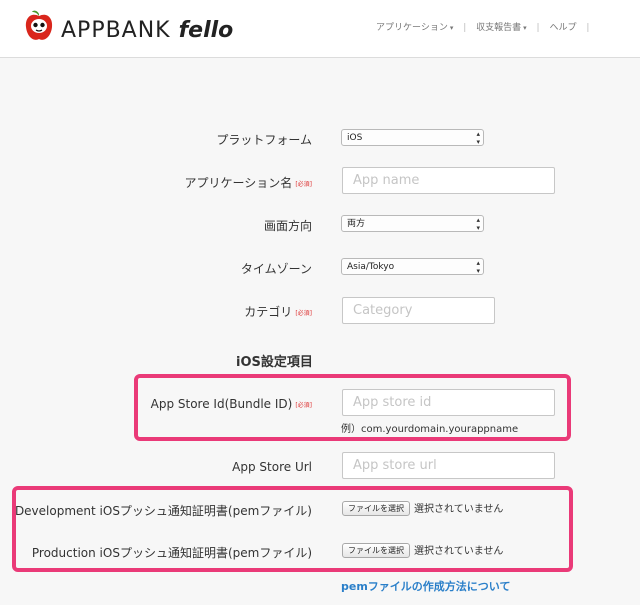 The width and height of the screenshot is (640, 605). I want to click on brand-logo: APPBANK fello, so click(148, 28).